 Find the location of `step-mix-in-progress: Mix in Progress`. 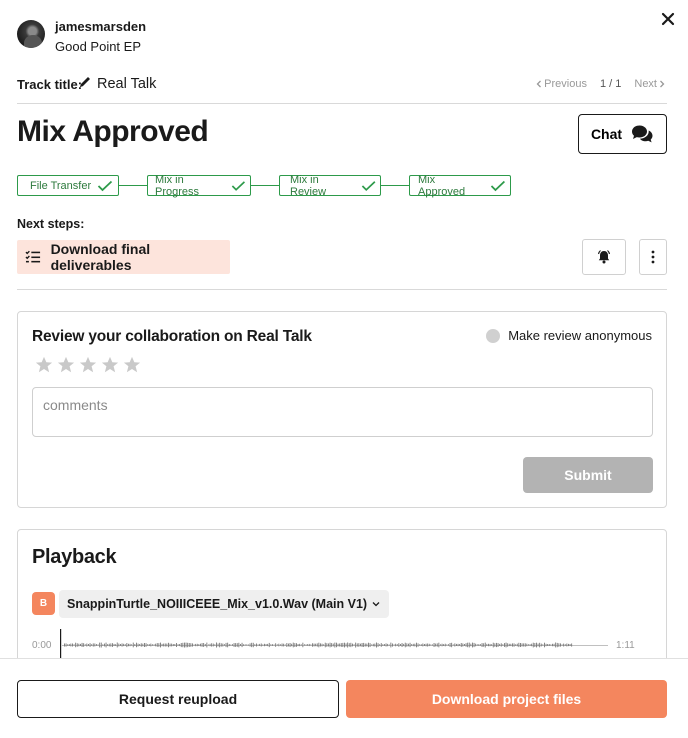

step-mix-in-progress: Mix in Progress is located at coordinates (199, 186).